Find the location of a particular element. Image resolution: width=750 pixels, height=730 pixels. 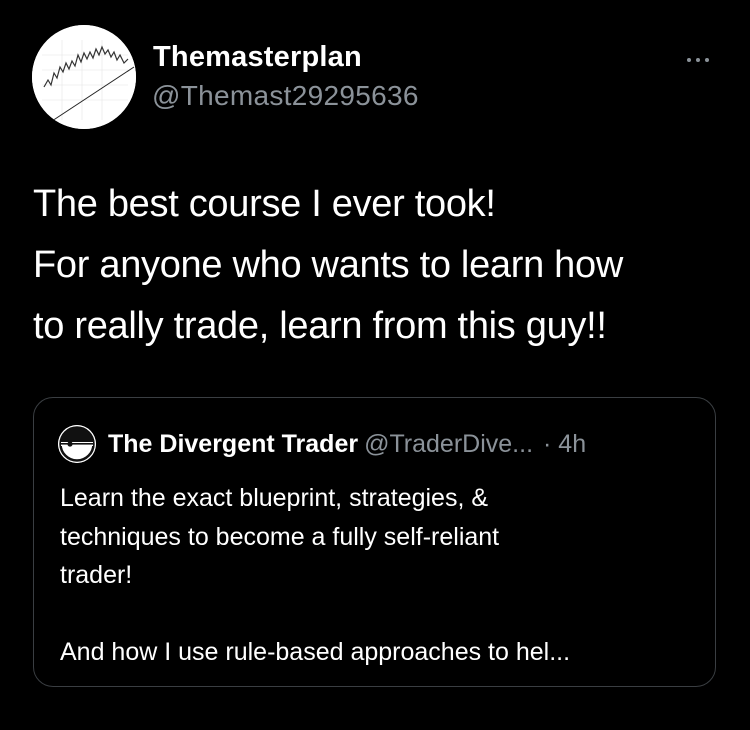

quoted-author-avatar is located at coordinates (77, 444).